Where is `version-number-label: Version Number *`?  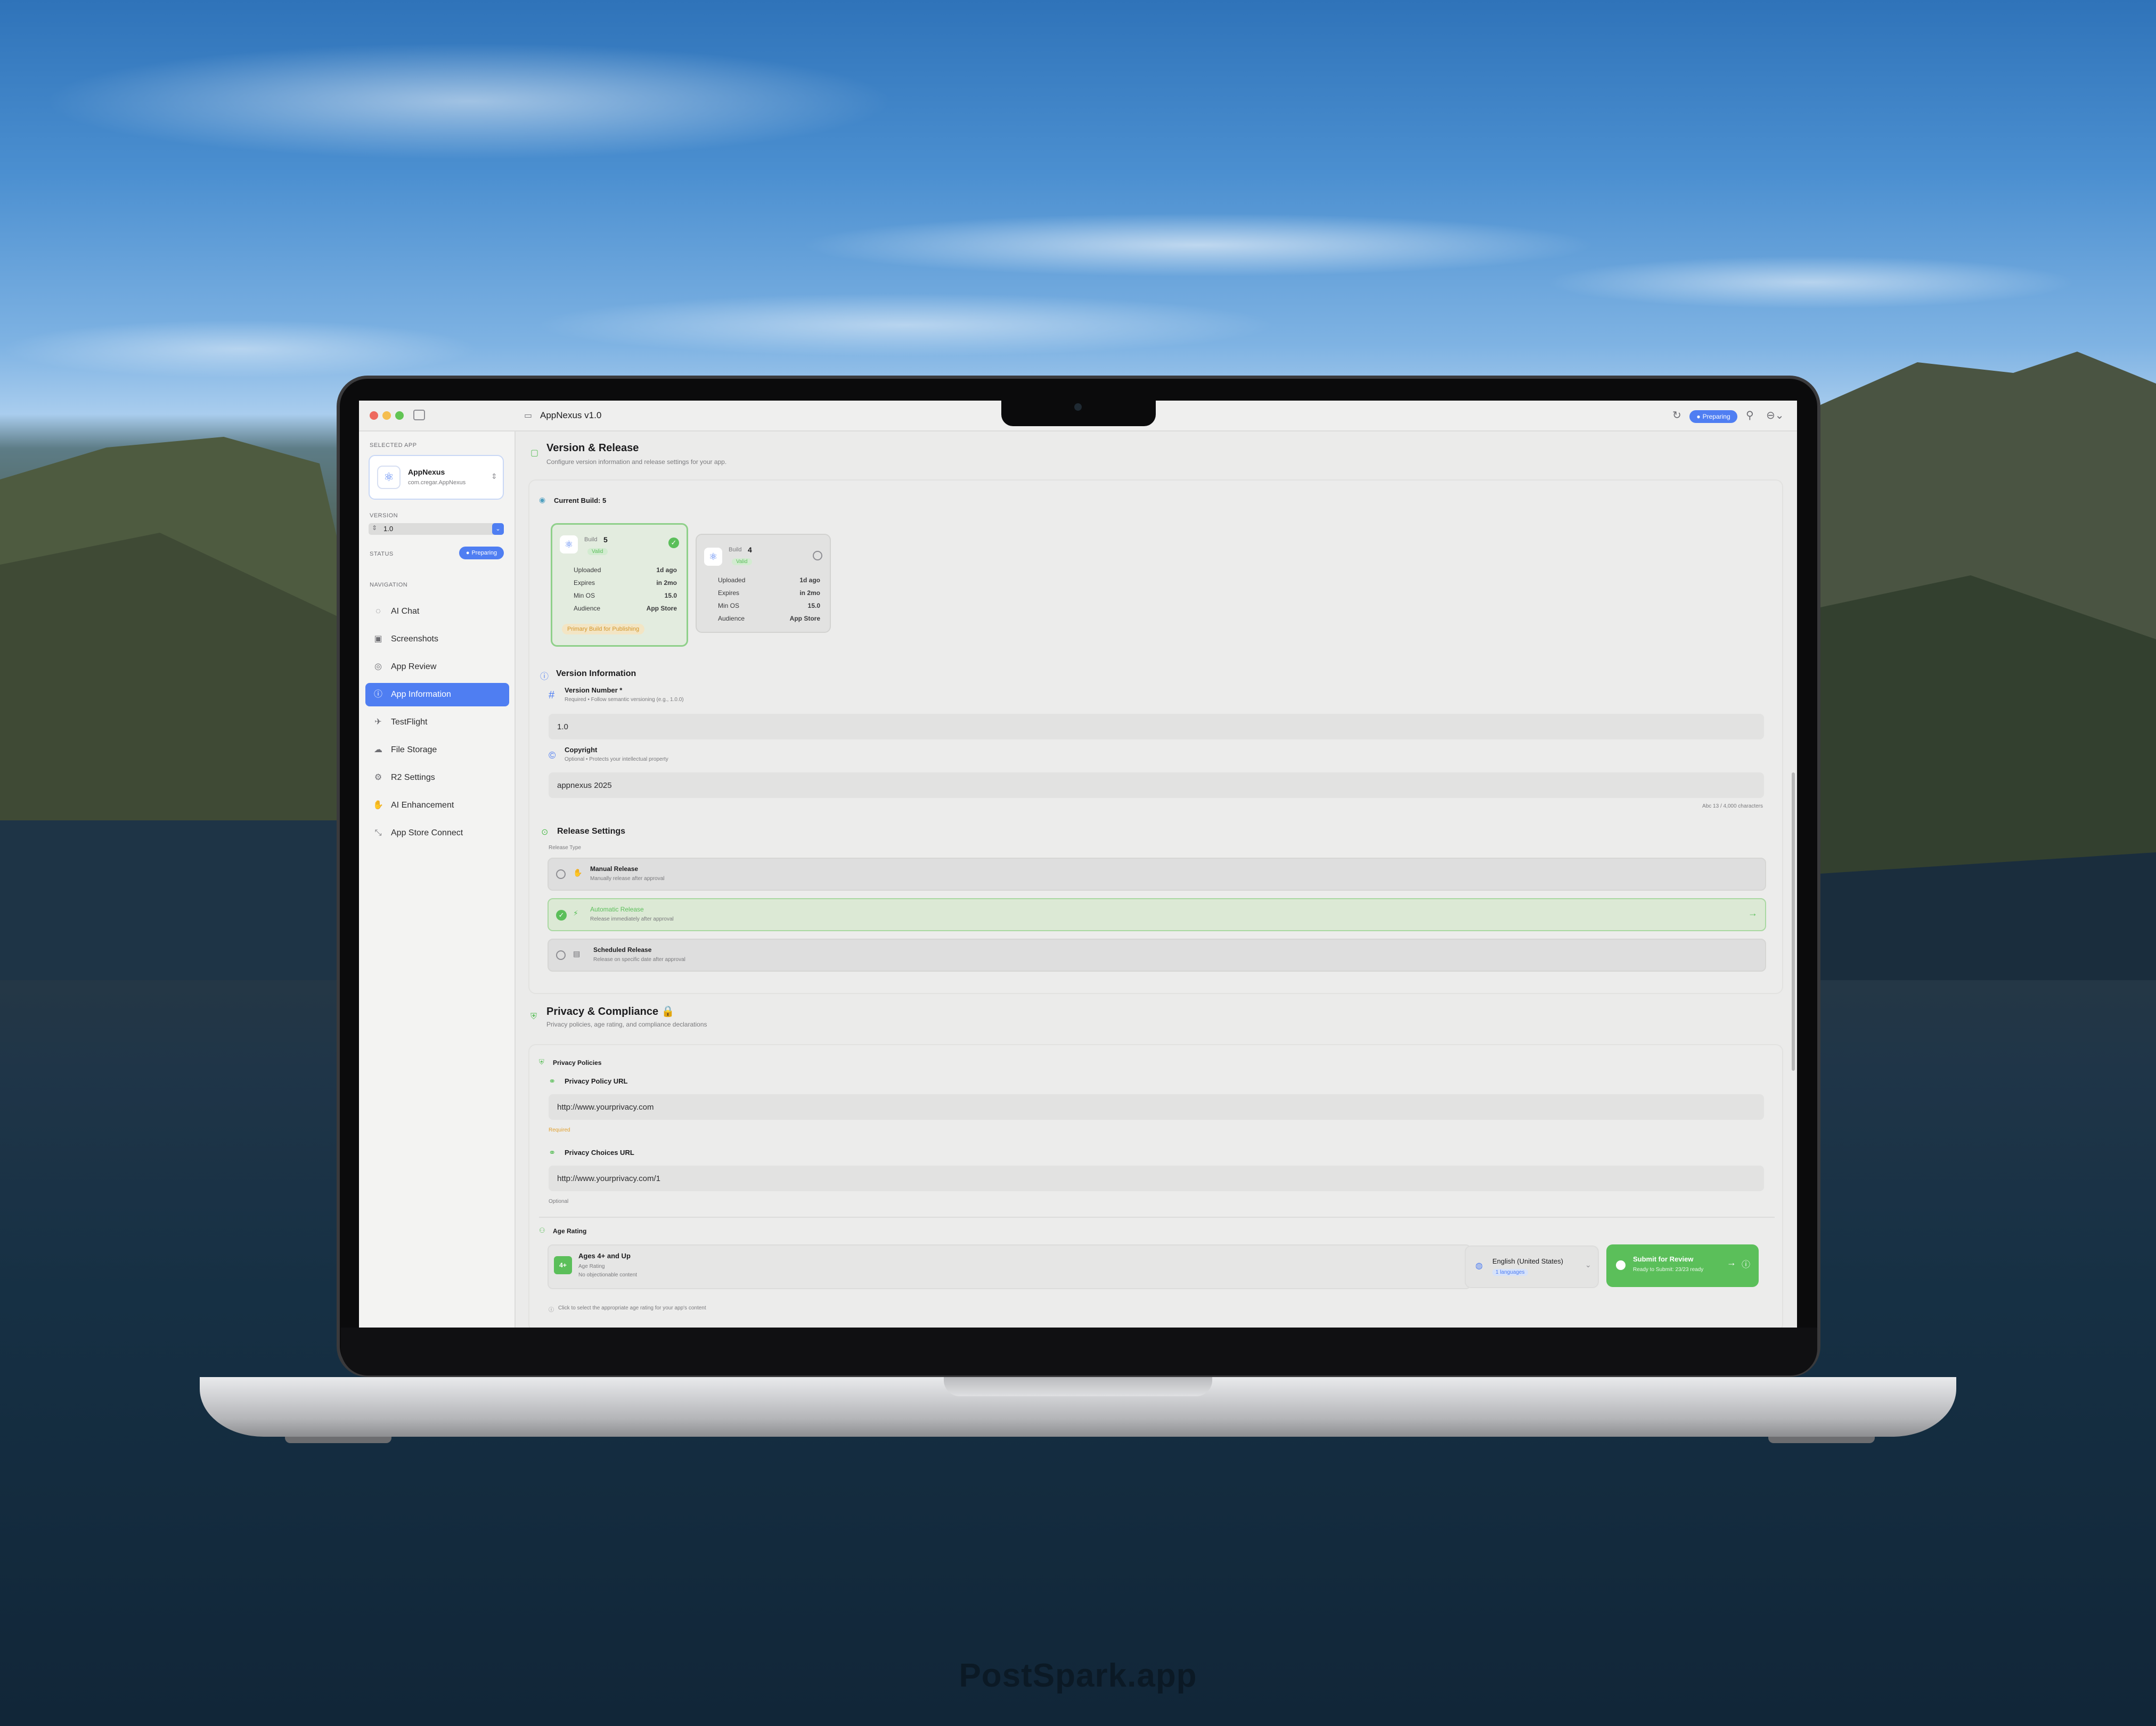 version-number-label: Version Number * is located at coordinates (594, 690).